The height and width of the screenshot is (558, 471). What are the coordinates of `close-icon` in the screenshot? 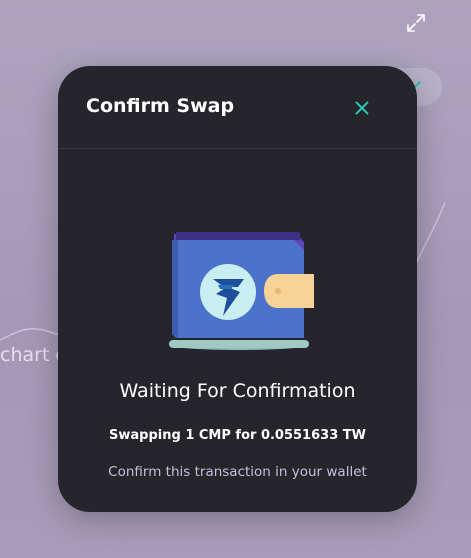 It's located at (362, 108).